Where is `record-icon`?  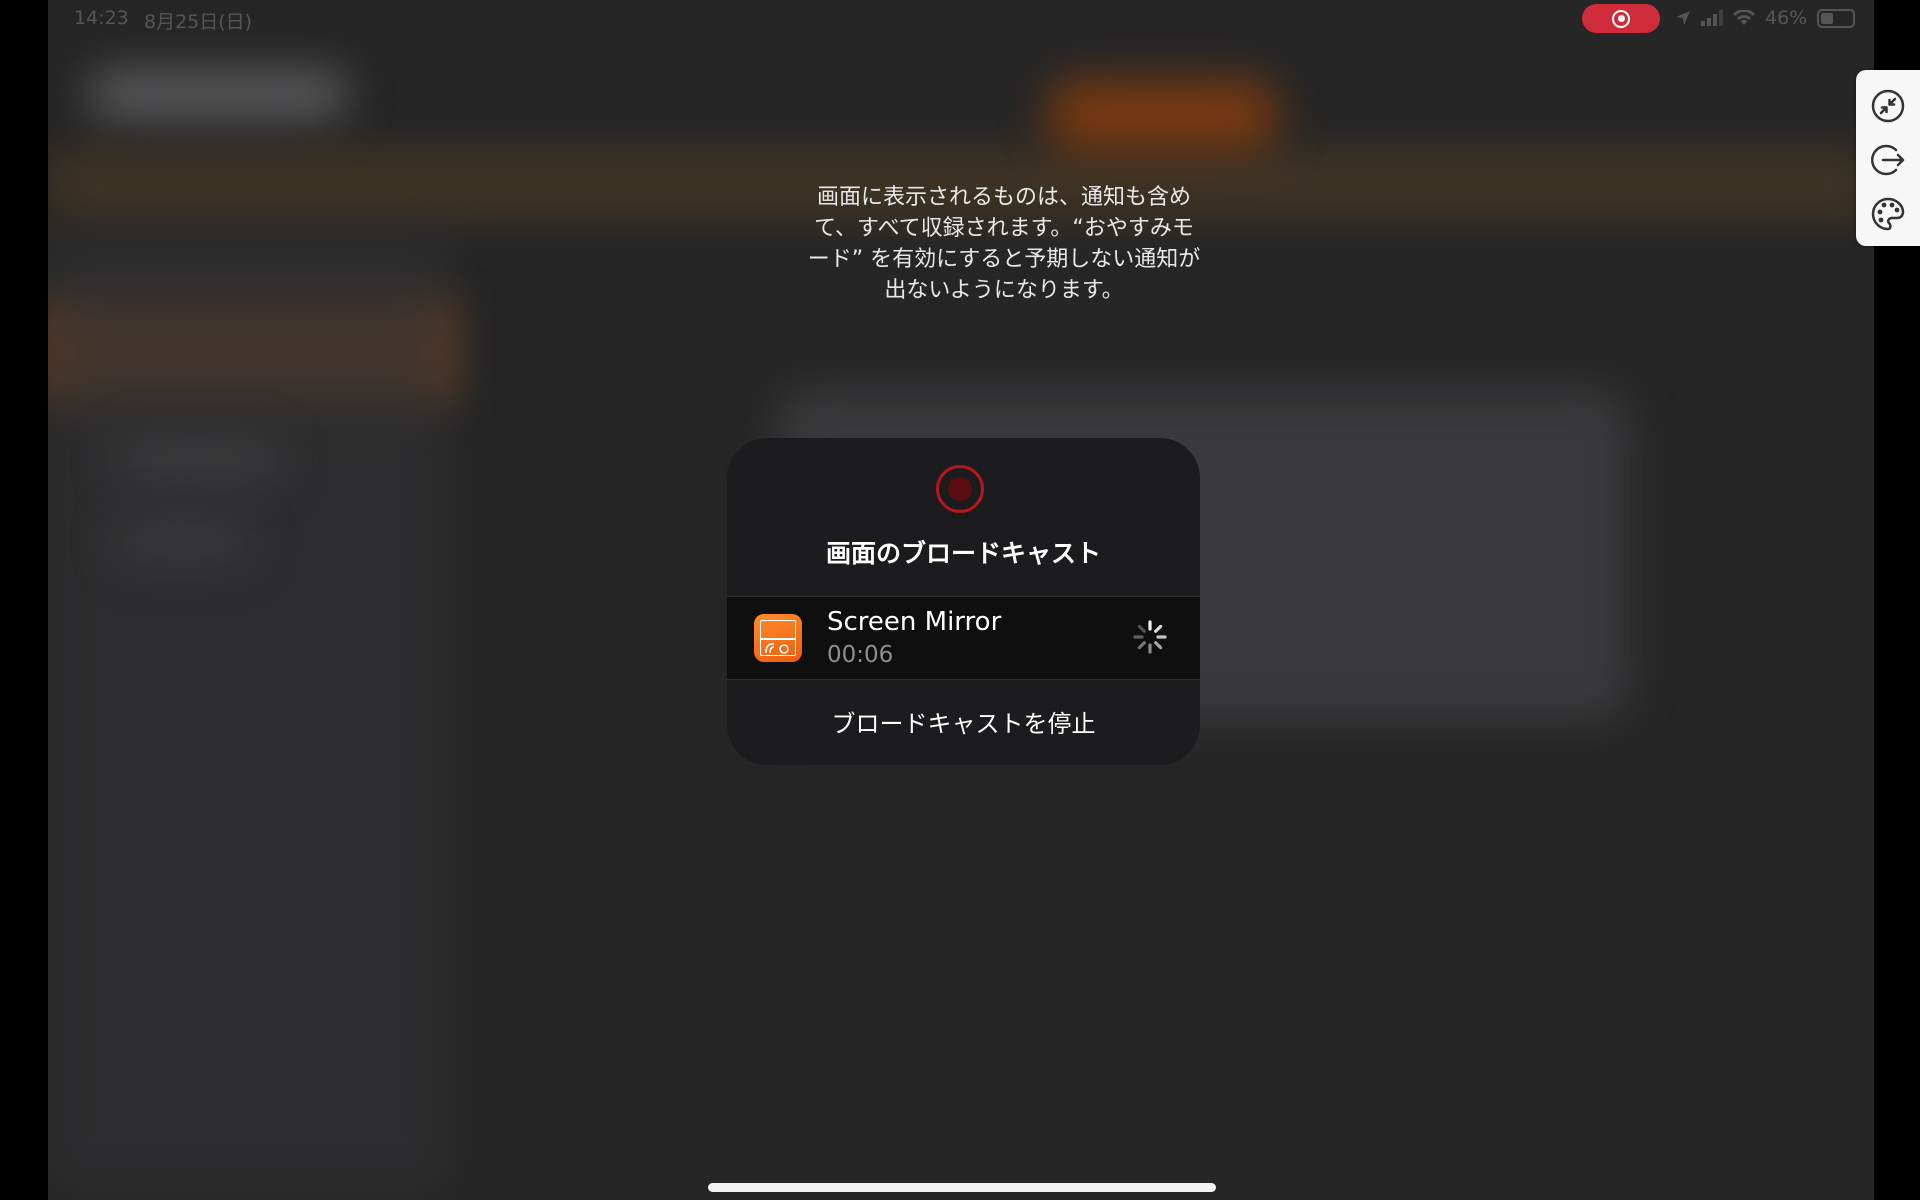
record-icon is located at coordinates (960, 489).